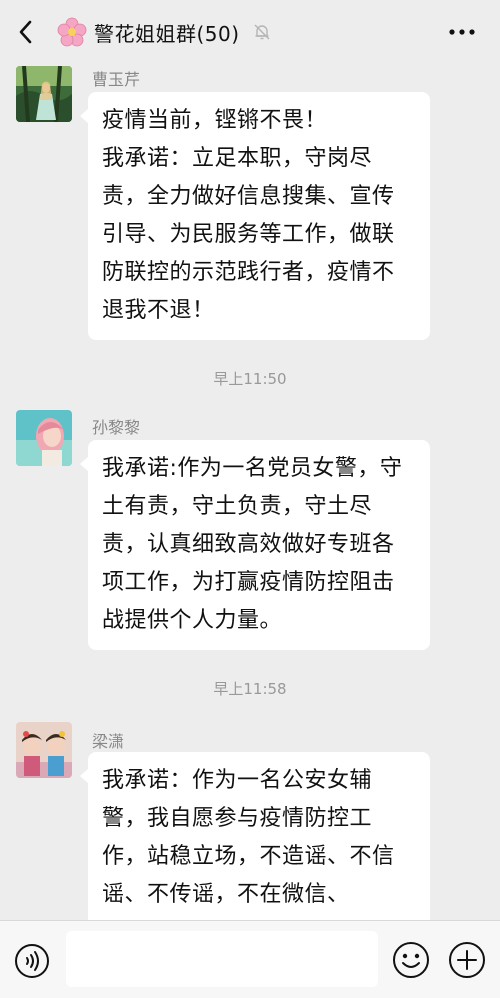  I want to click on emoji-button, so click(411, 960).